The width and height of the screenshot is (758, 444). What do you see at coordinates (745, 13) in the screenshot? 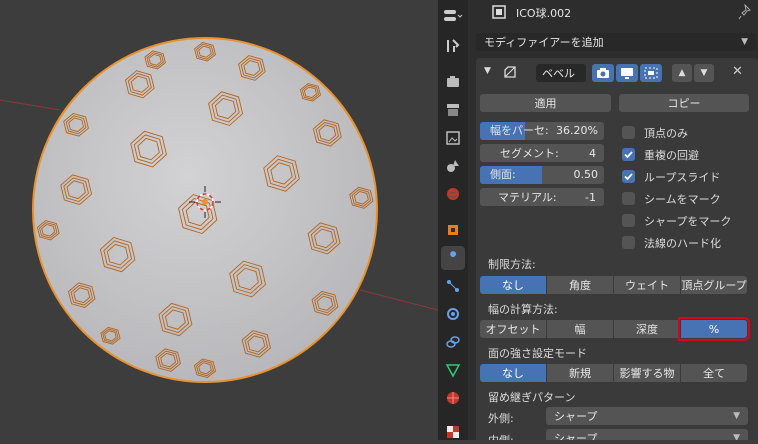
I see `pin-icon` at bounding box center [745, 13].